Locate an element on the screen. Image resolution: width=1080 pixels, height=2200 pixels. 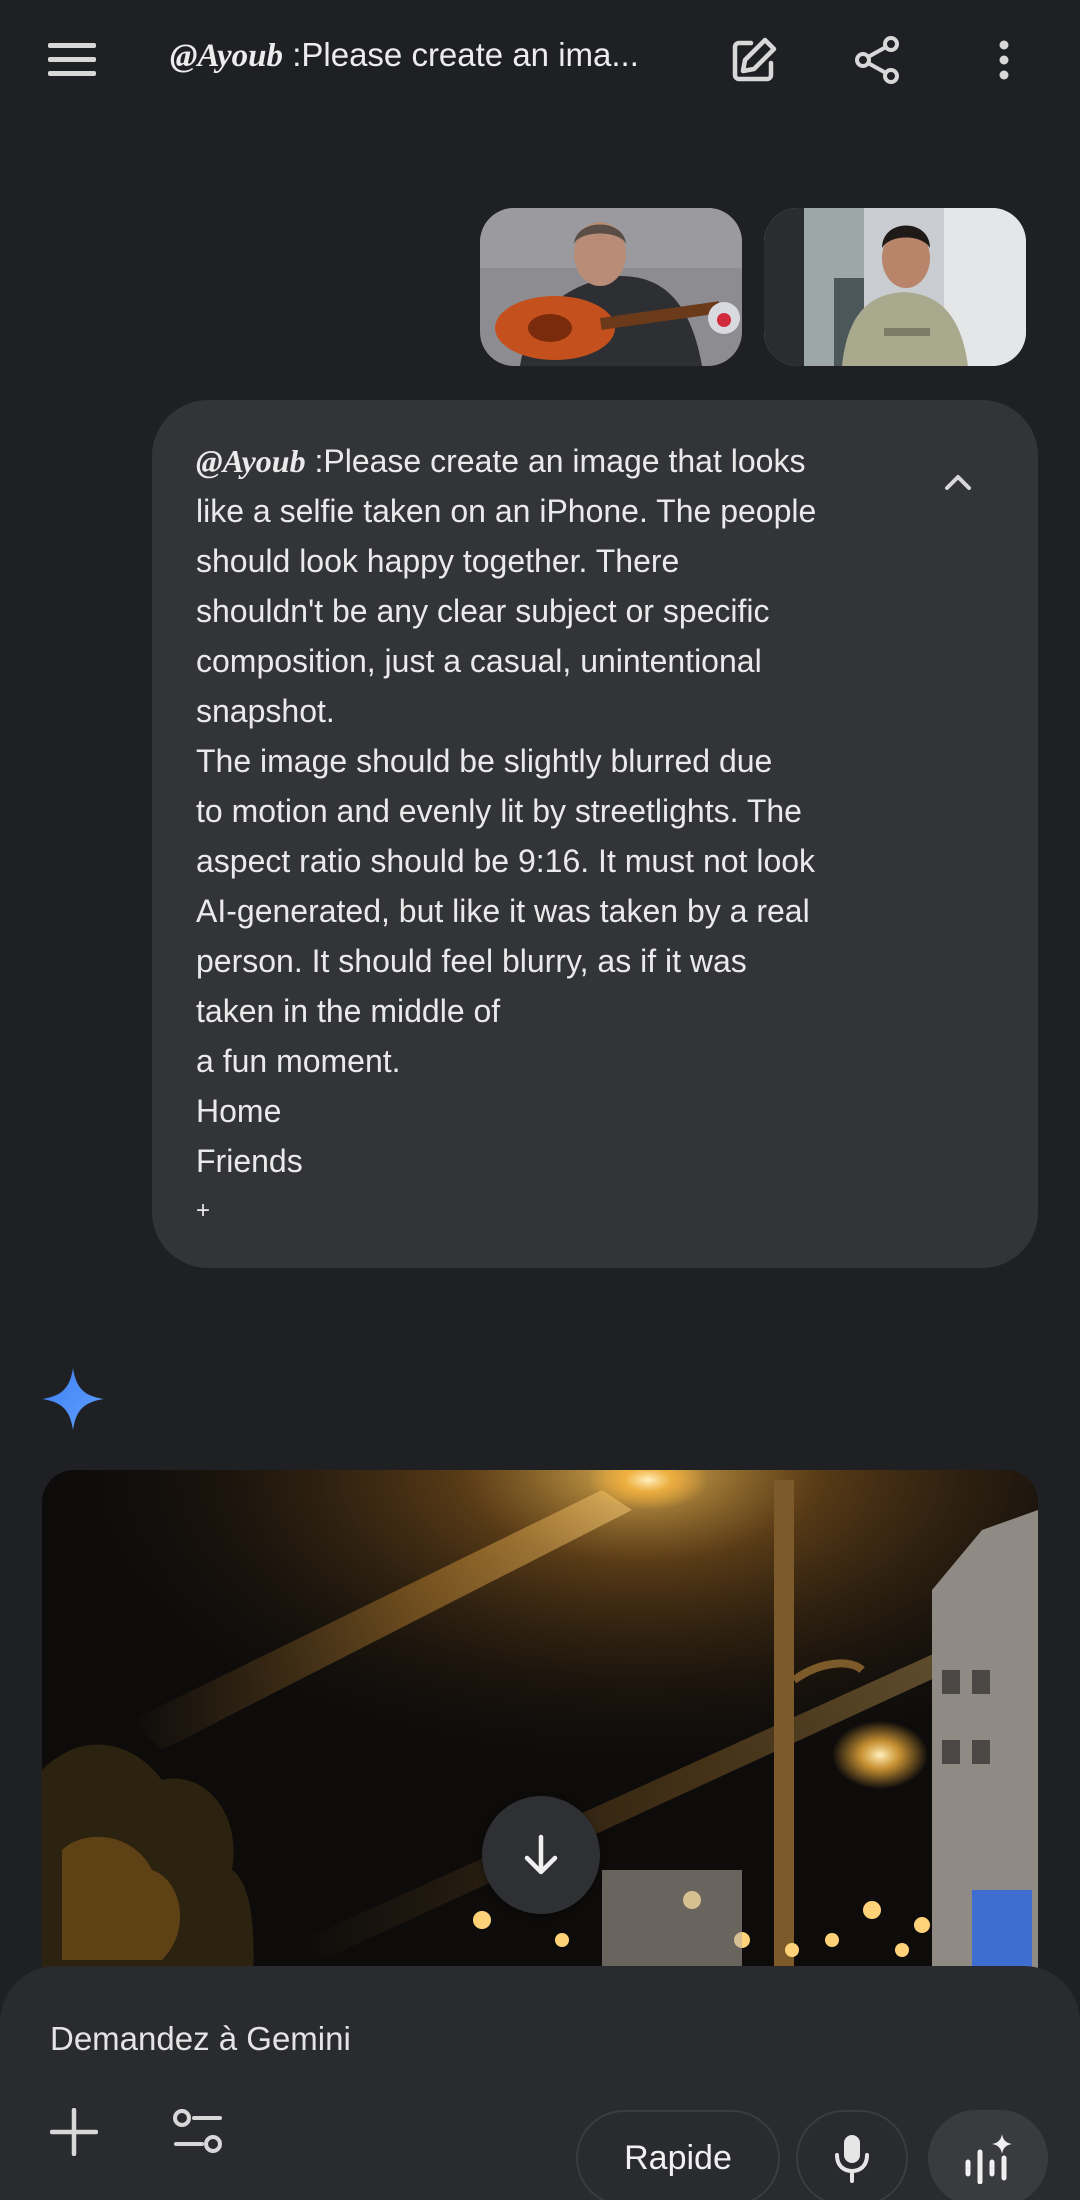
arrow-down-icon is located at coordinates (541, 1854).